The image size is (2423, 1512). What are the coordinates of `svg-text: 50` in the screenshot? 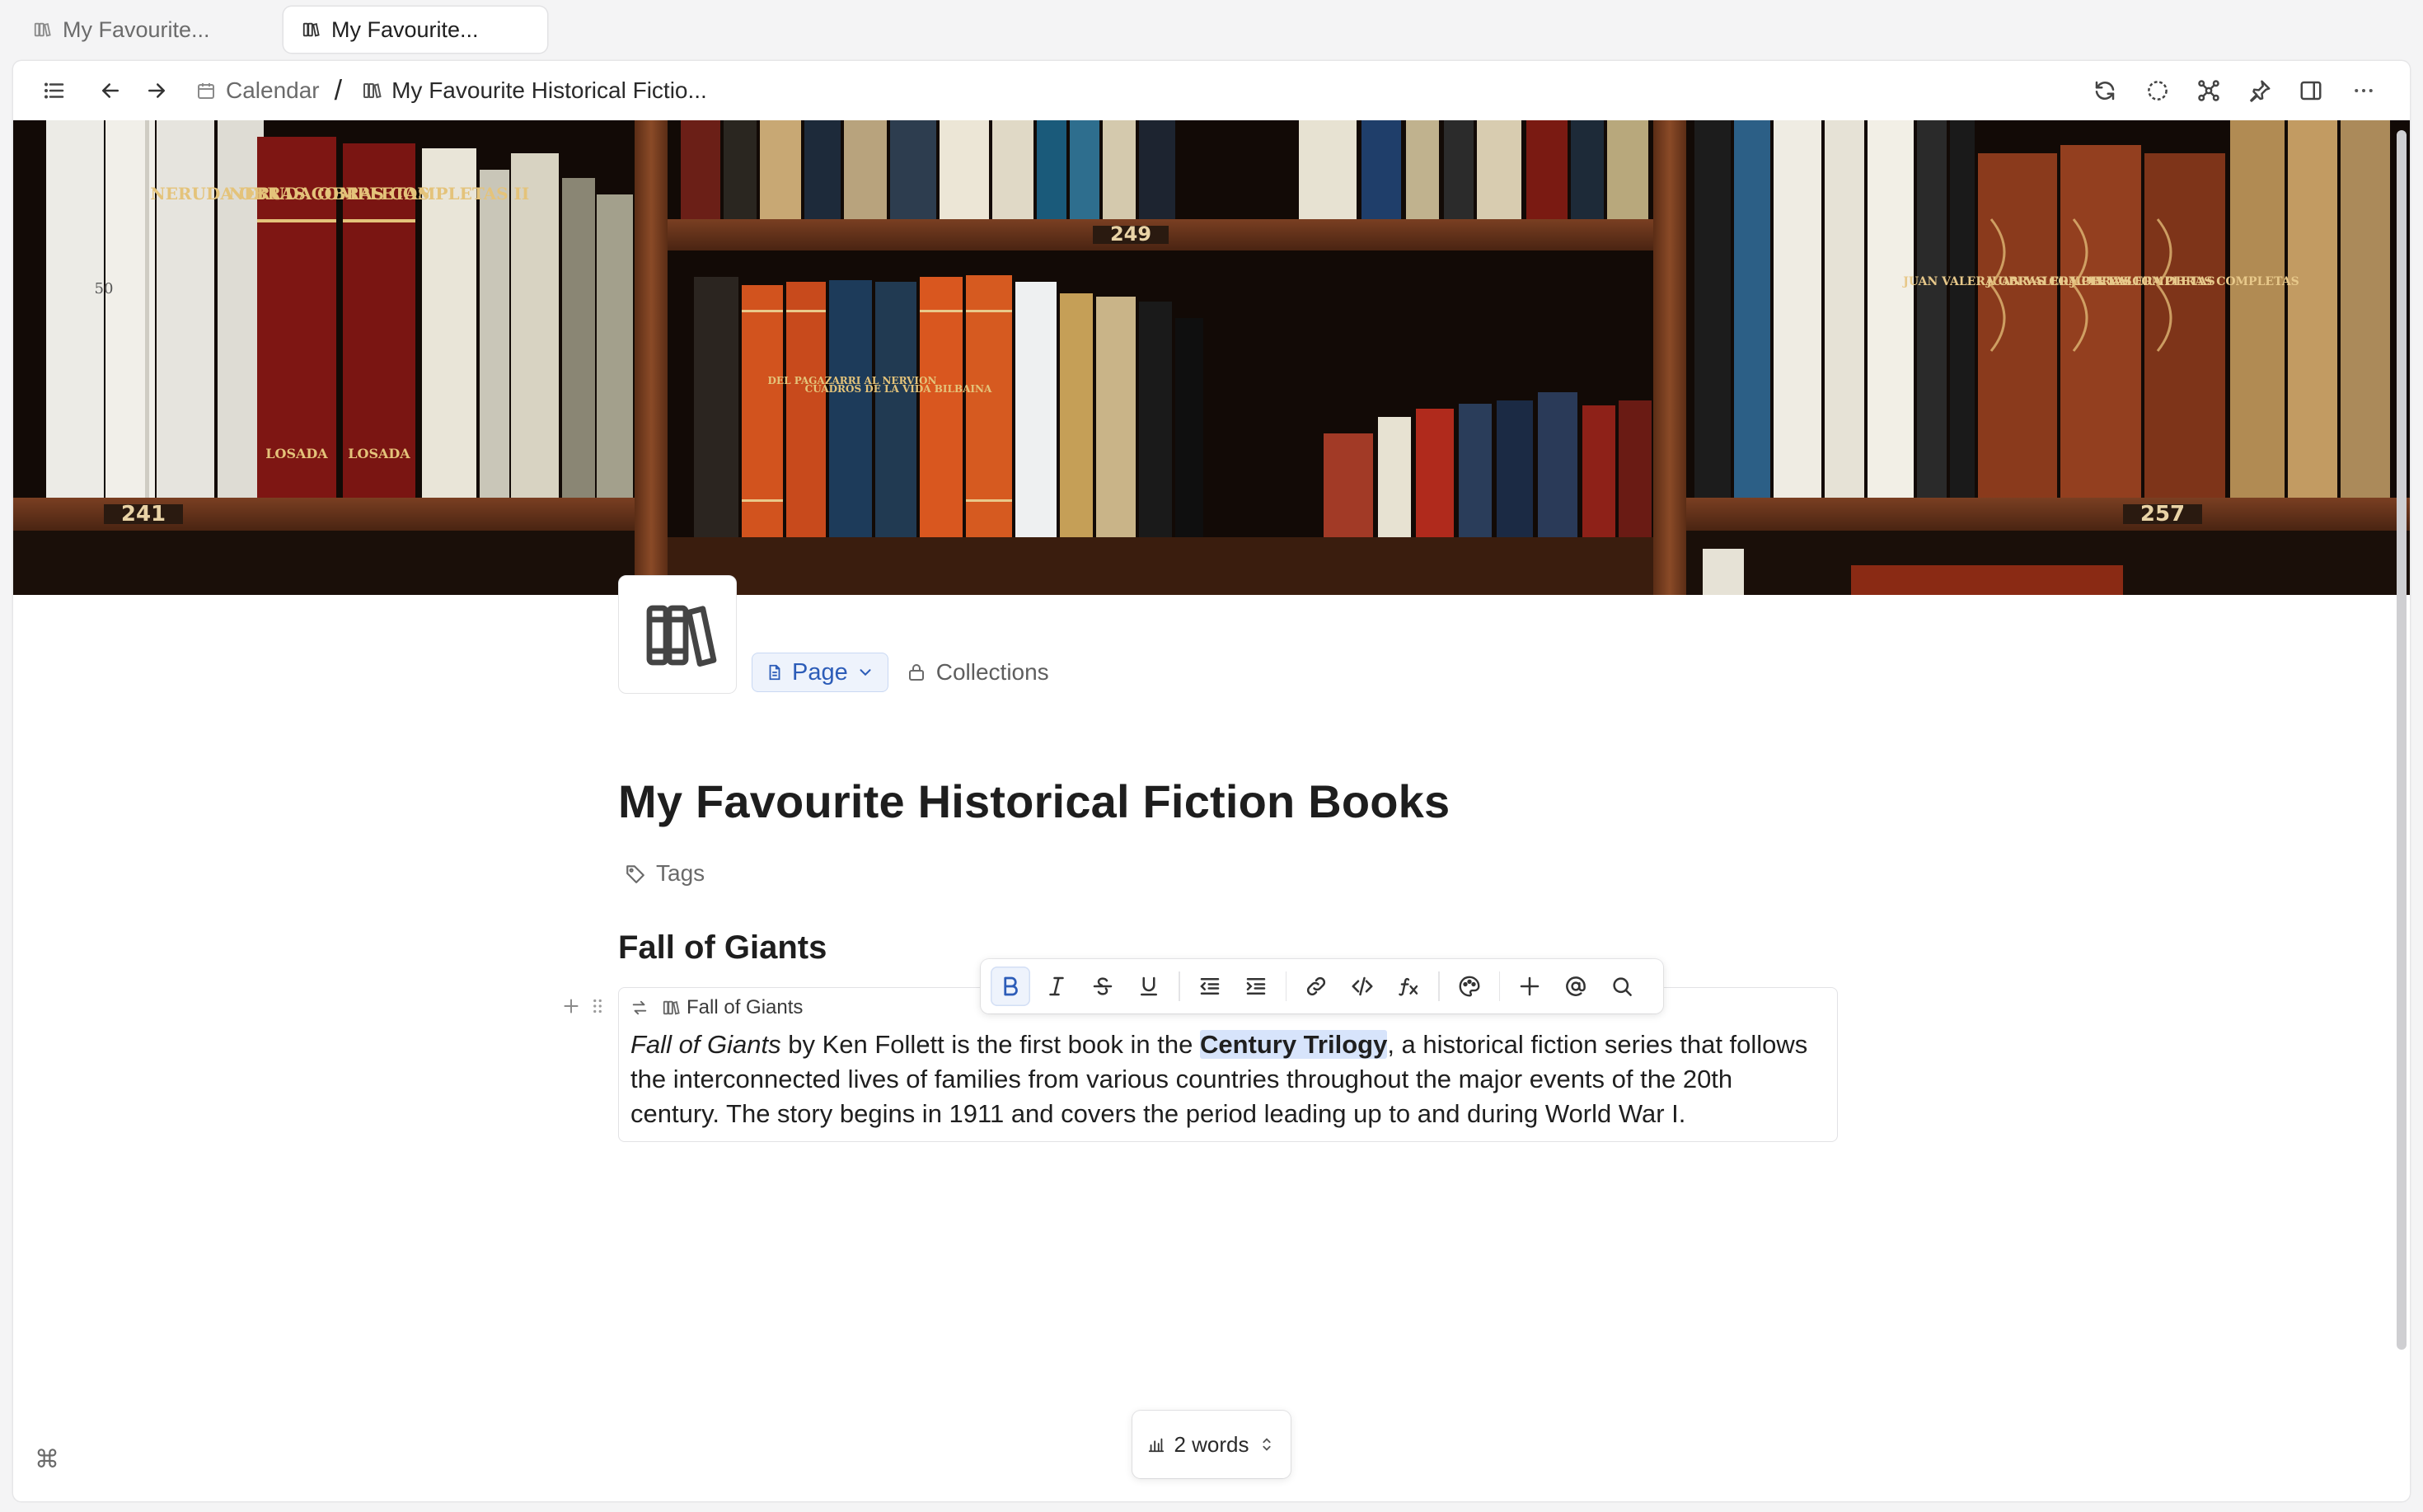 It's located at (105, 288).